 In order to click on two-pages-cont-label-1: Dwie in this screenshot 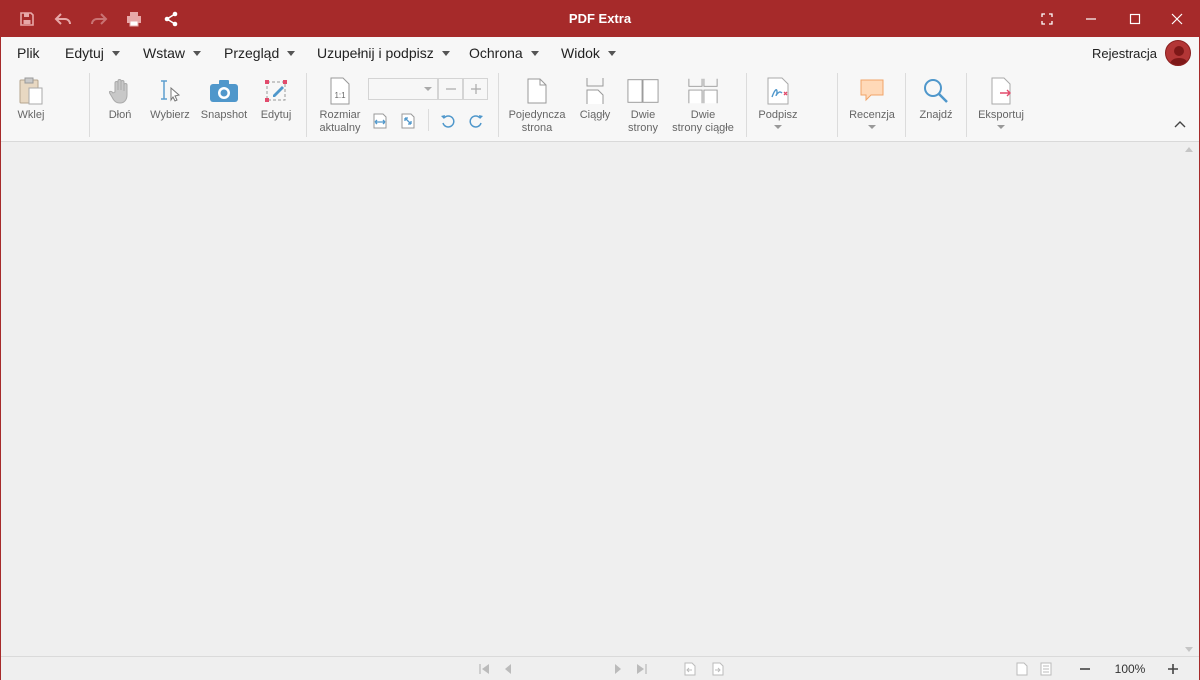, I will do `click(703, 115)`.